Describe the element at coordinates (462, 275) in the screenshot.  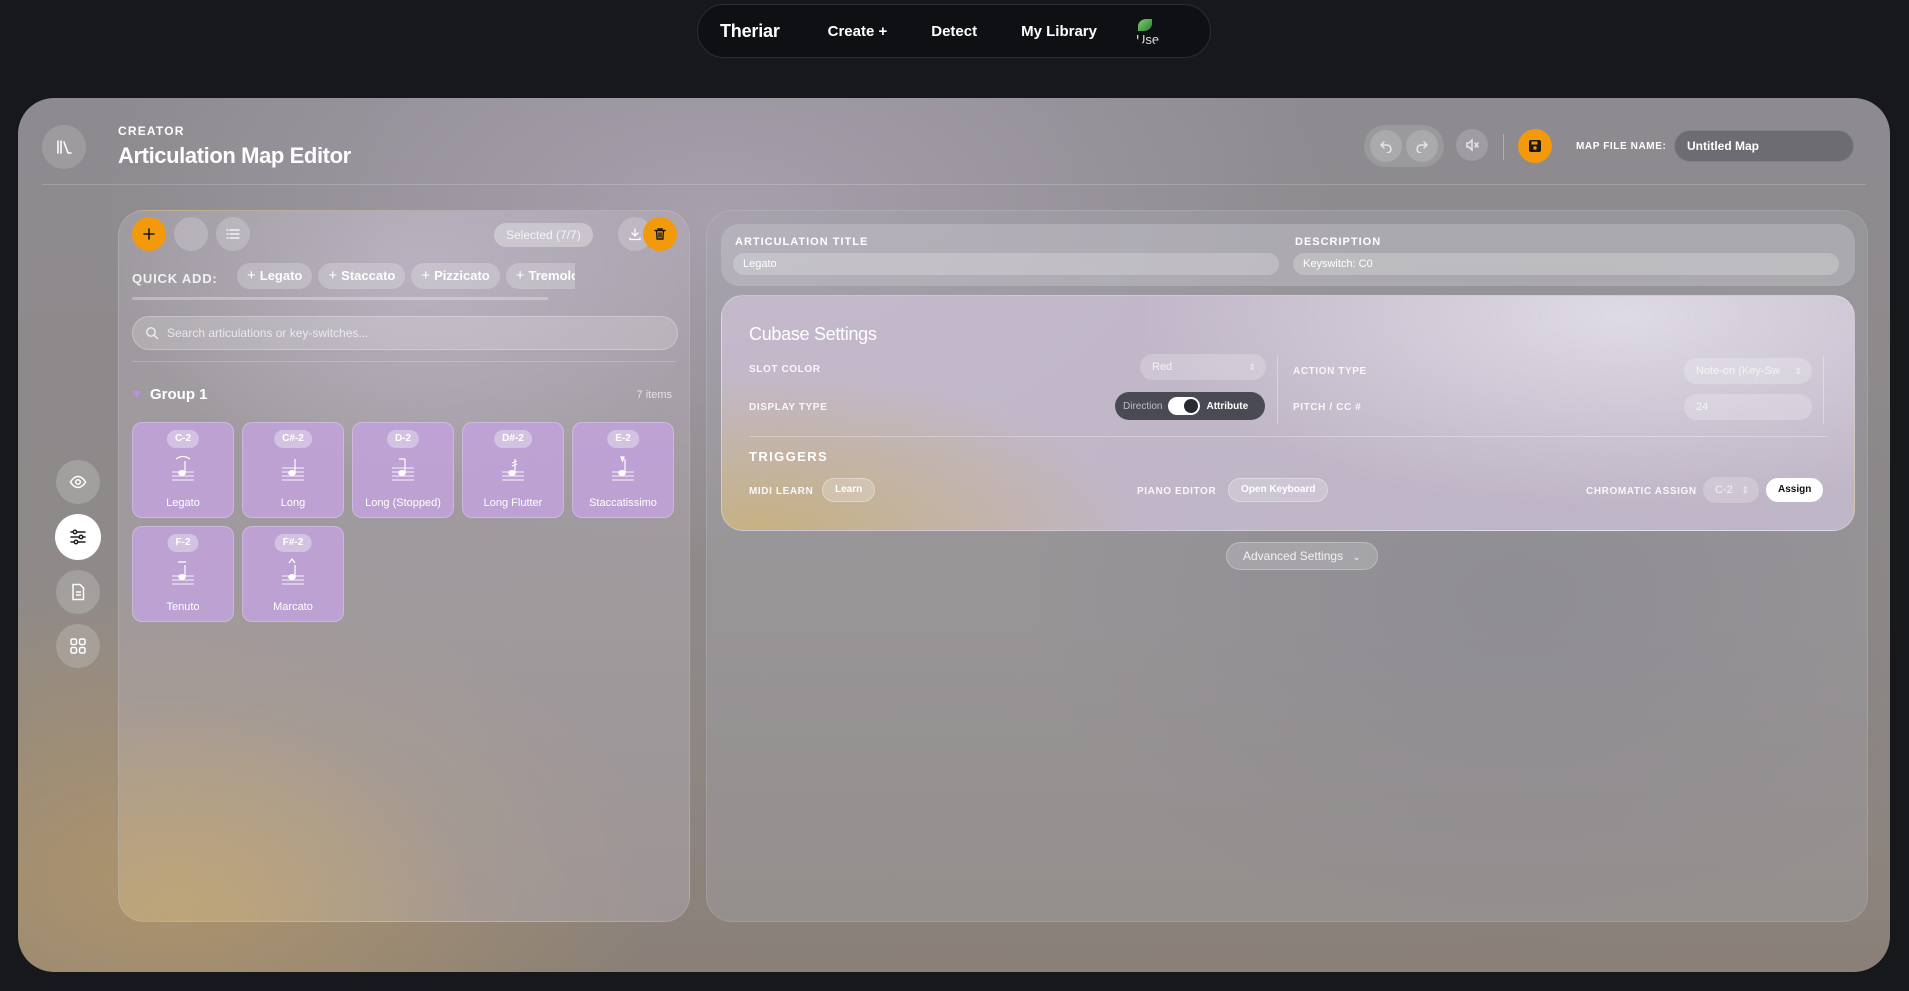
I see `chip-label: Pizzicato` at that location.